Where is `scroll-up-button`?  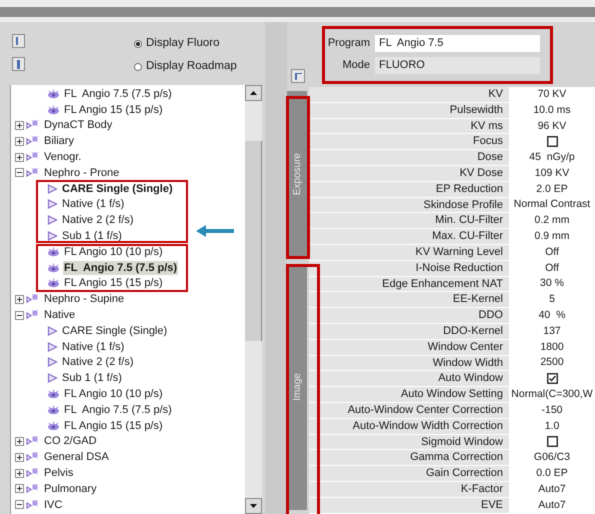 scroll-up-button is located at coordinates (253, 93).